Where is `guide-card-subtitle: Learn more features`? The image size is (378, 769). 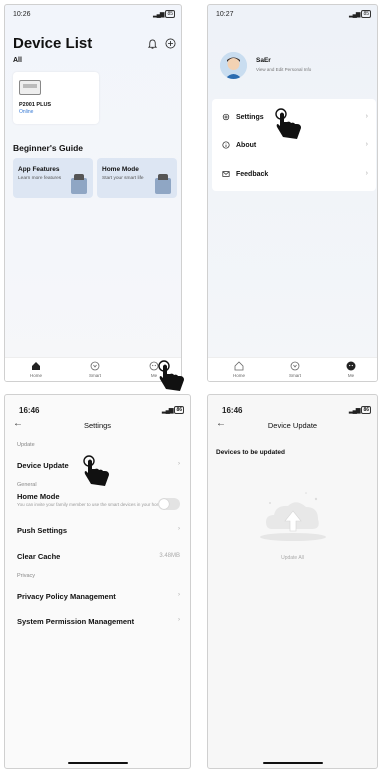 guide-card-subtitle: Learn more features is located at coordinates (40, 178).